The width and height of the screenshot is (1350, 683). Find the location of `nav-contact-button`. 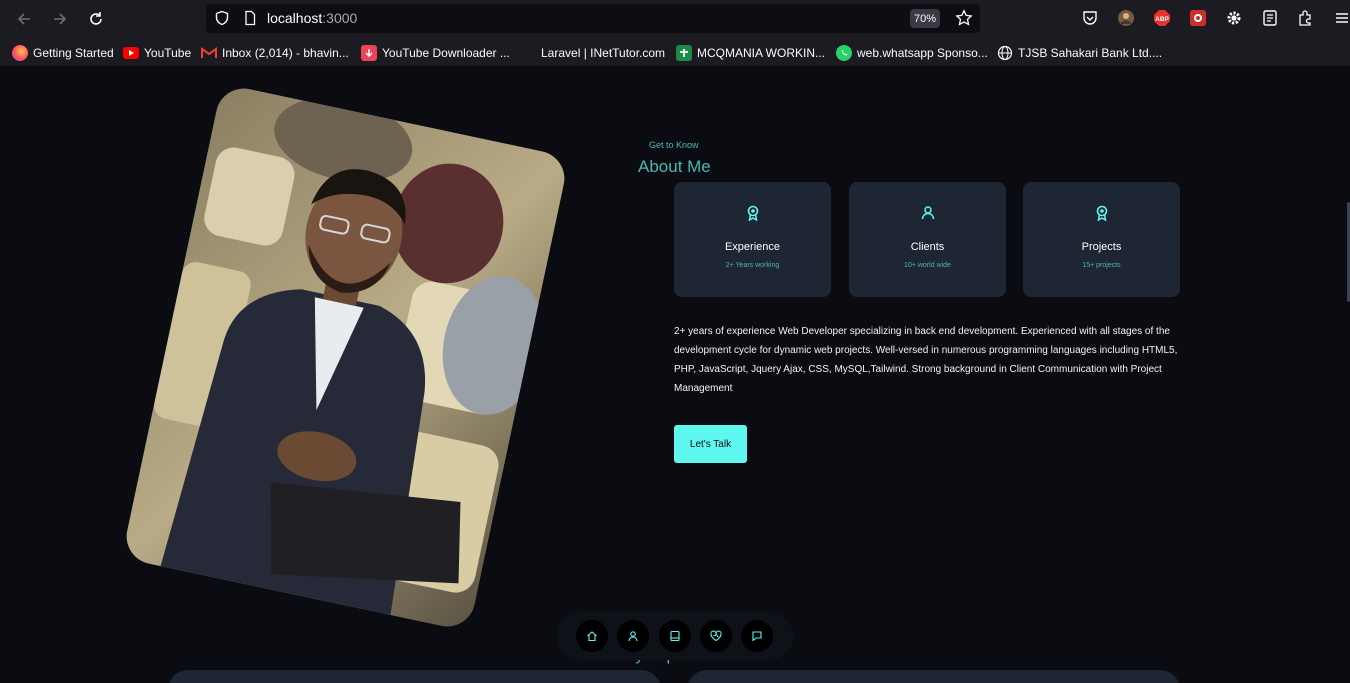

nav-contact-button is located at coordinates (757, 636).